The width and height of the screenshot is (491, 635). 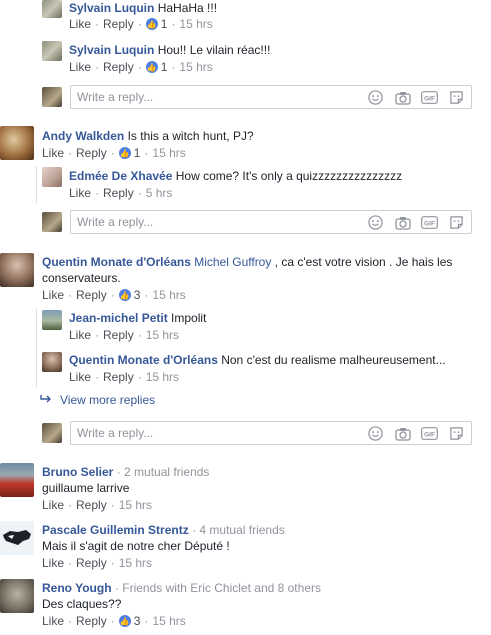 What do you see at coordinates (17, 596) in the screenshot?
I see `avatar-reno-yough` at bounding box center [17, 596].